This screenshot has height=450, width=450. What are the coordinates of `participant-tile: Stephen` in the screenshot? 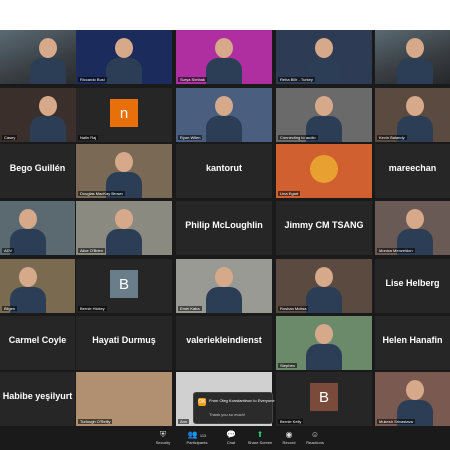 It's located at (324, 343).